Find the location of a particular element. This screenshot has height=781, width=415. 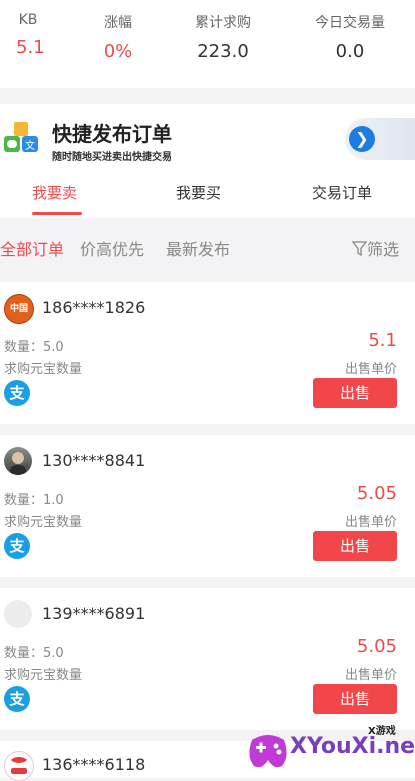

active-tab-indicator is located at coordinates (57, 213).